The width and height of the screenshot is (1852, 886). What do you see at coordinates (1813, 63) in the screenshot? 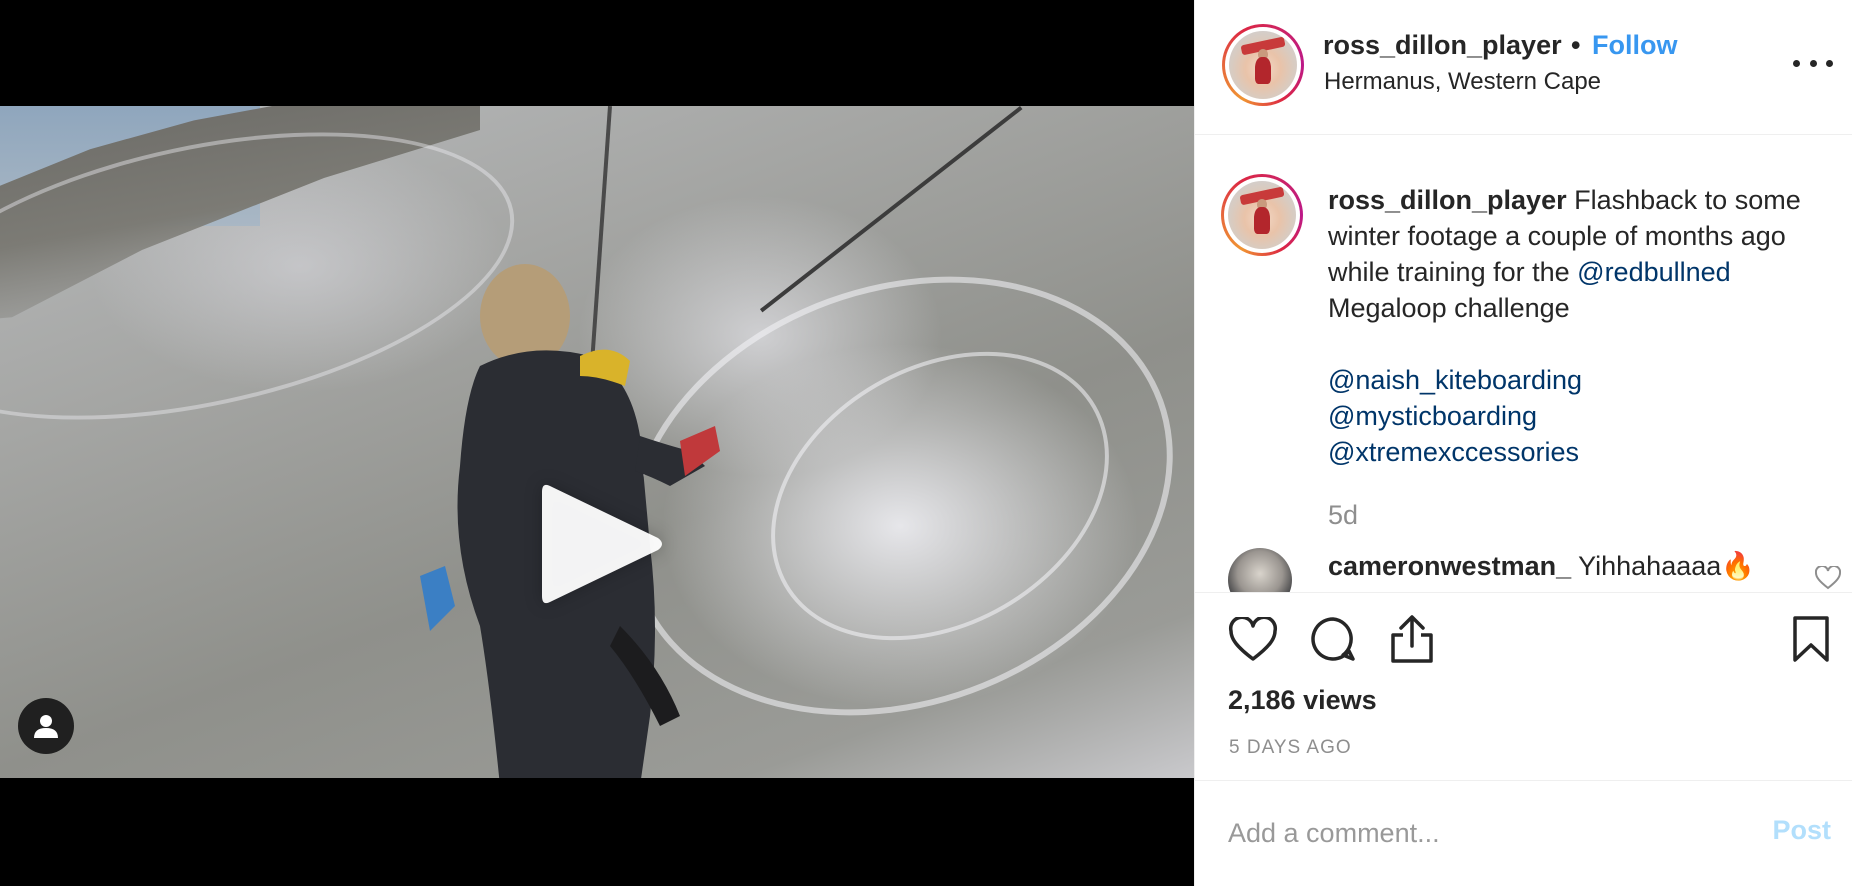
I see `more-options-icon` at bounding box center [1813, 63].